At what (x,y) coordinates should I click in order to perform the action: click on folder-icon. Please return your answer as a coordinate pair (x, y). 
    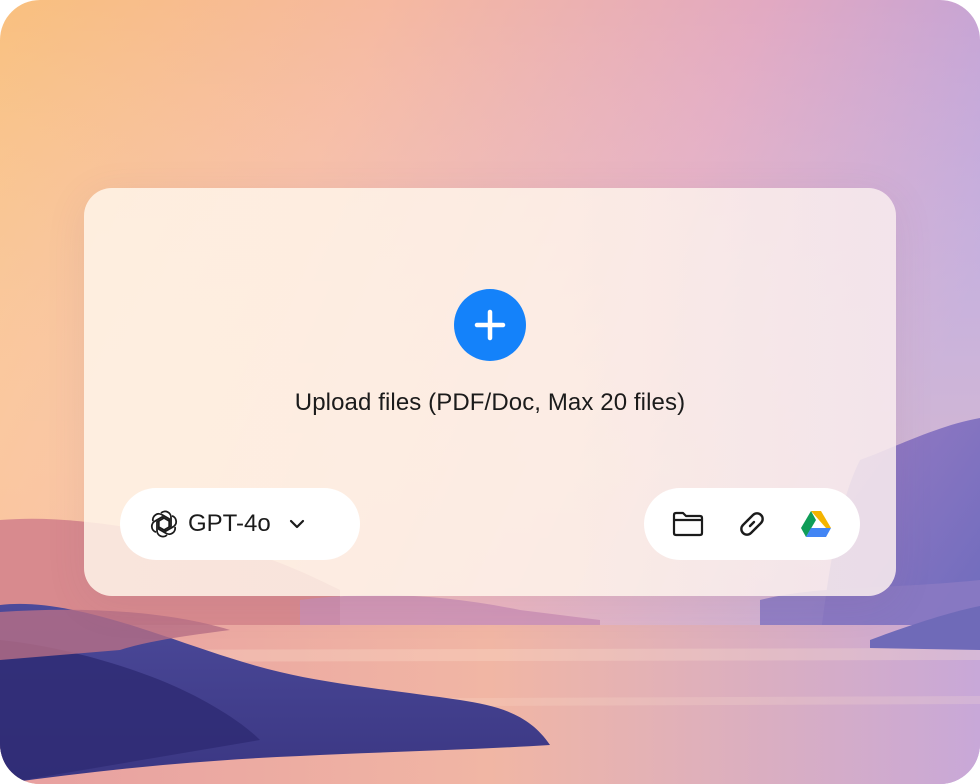
    Looking at the image, I should click on (688, 524).